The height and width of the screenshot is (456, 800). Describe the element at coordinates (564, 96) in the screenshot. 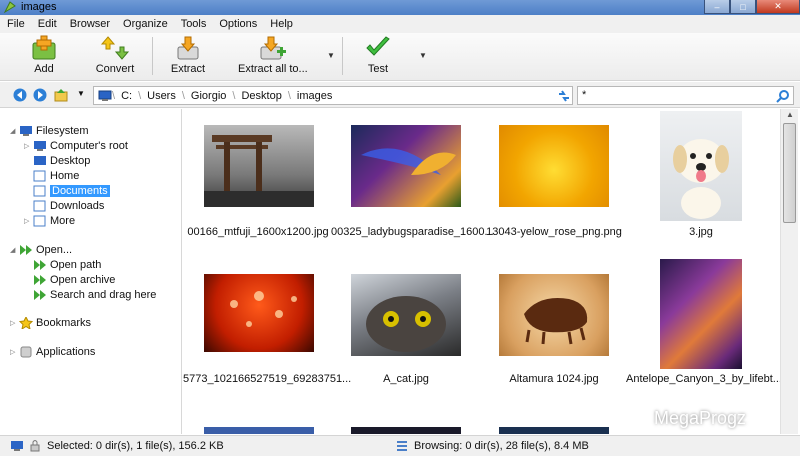

I see `refresh-icon` at that location.